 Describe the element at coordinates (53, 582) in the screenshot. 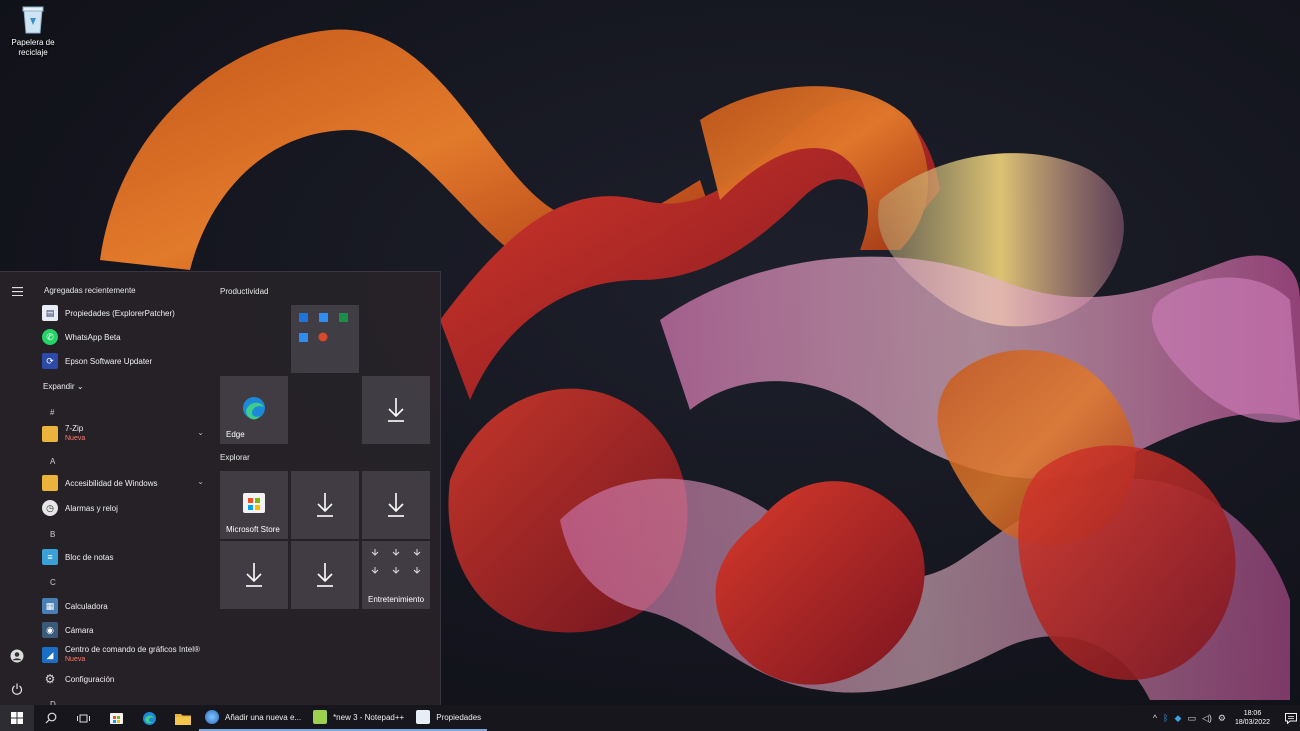

I see `section-letter: C` at that location.